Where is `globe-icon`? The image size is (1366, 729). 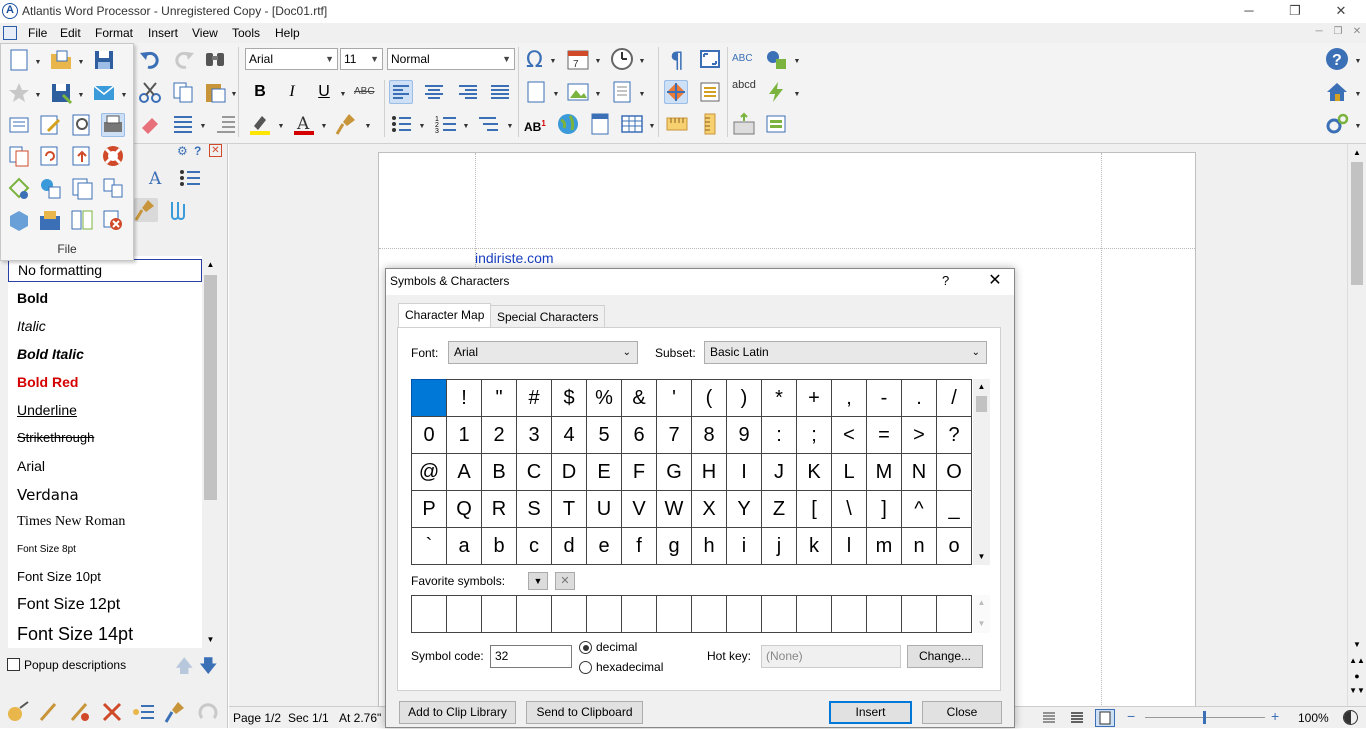
globe-icon is located at coordinates (568, 124).